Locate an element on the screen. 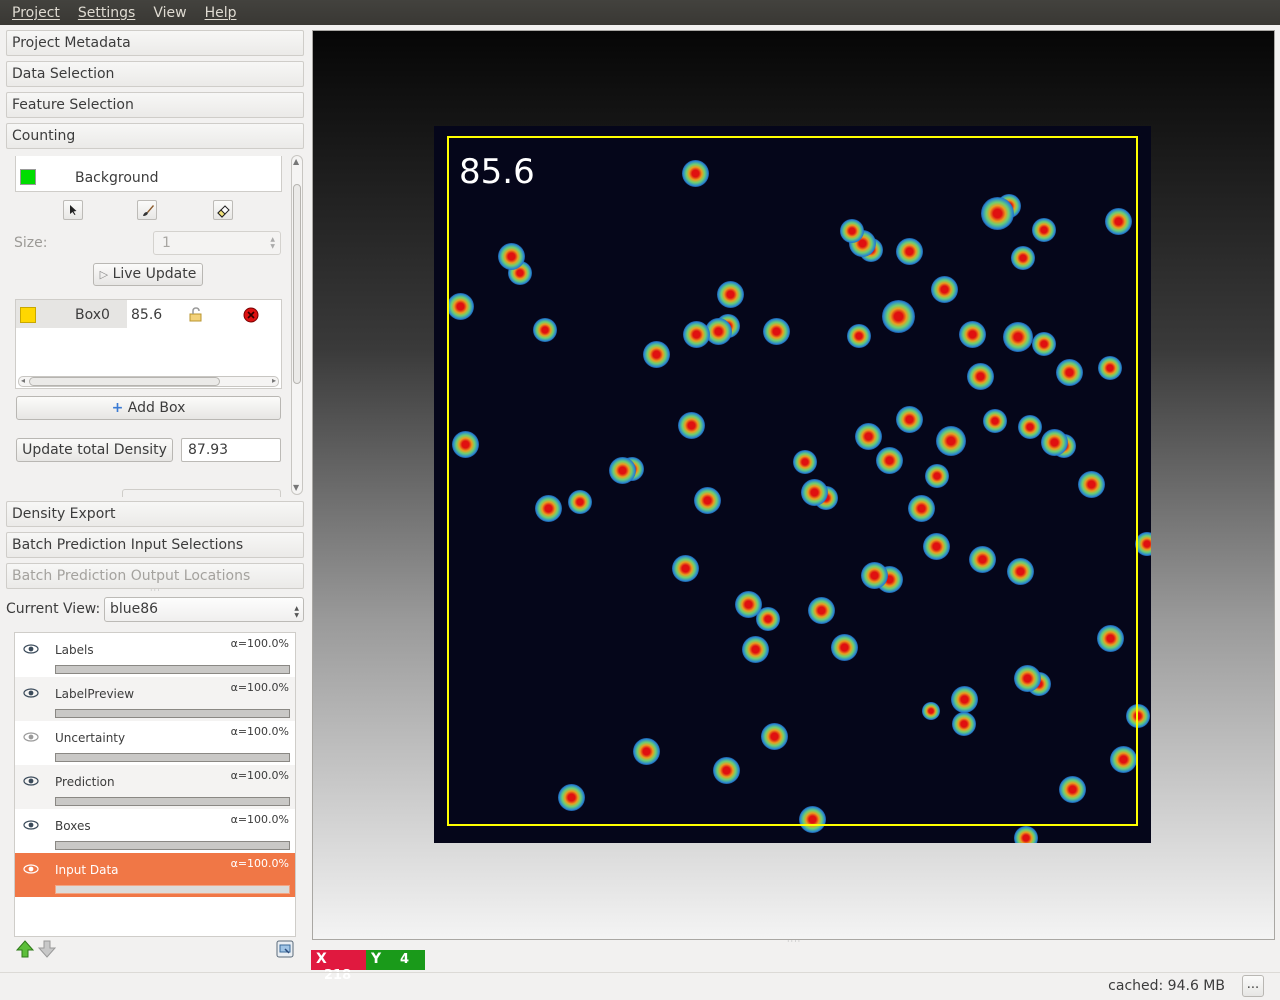  add-box-button: + Add Box is located at coordinates (148, 408).